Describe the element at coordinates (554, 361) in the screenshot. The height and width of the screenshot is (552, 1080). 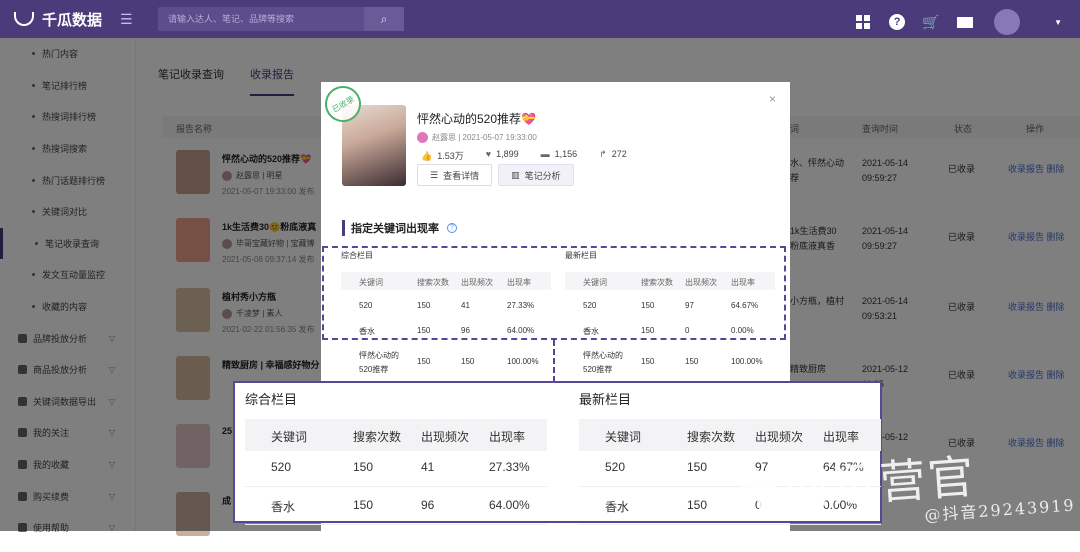
I see `highlight-divider` at that location.